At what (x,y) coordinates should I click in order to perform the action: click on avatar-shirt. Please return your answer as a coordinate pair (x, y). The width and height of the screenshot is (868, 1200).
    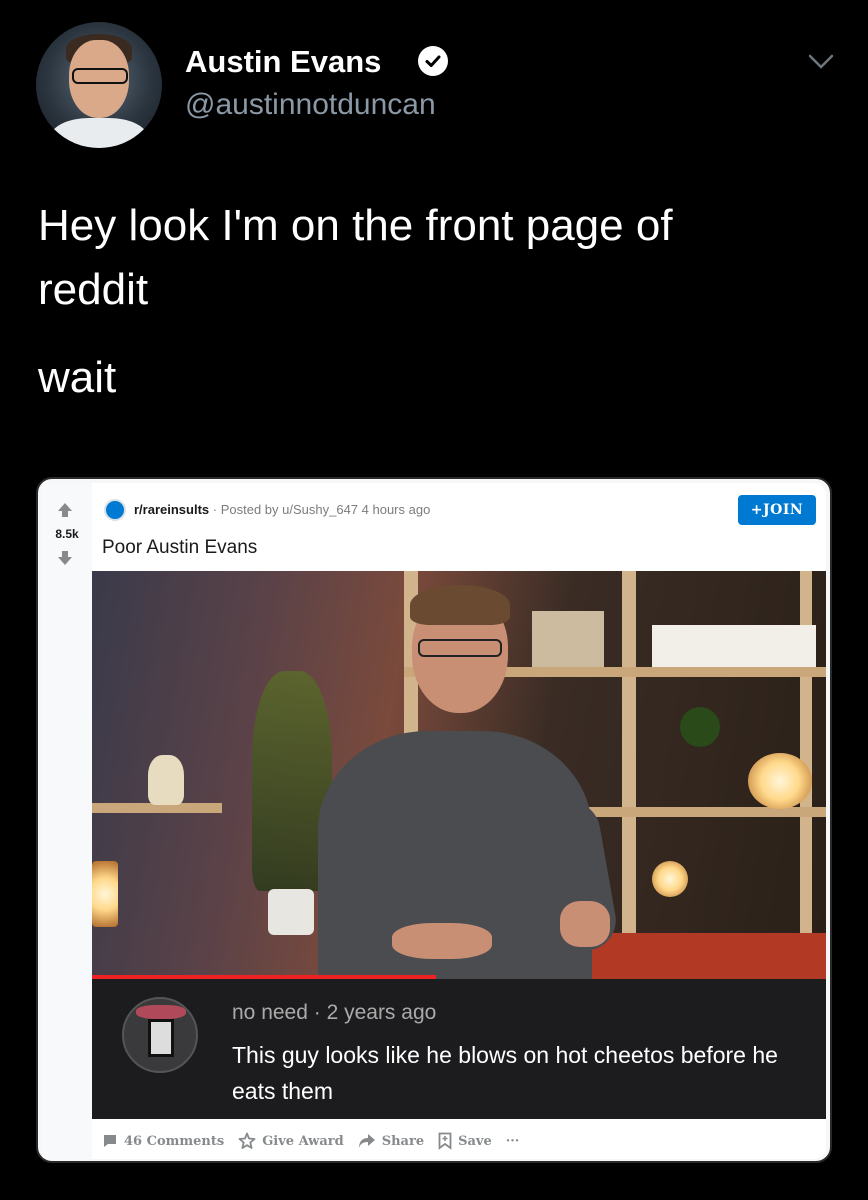
    Looking at the image, I should click on (99, 133).